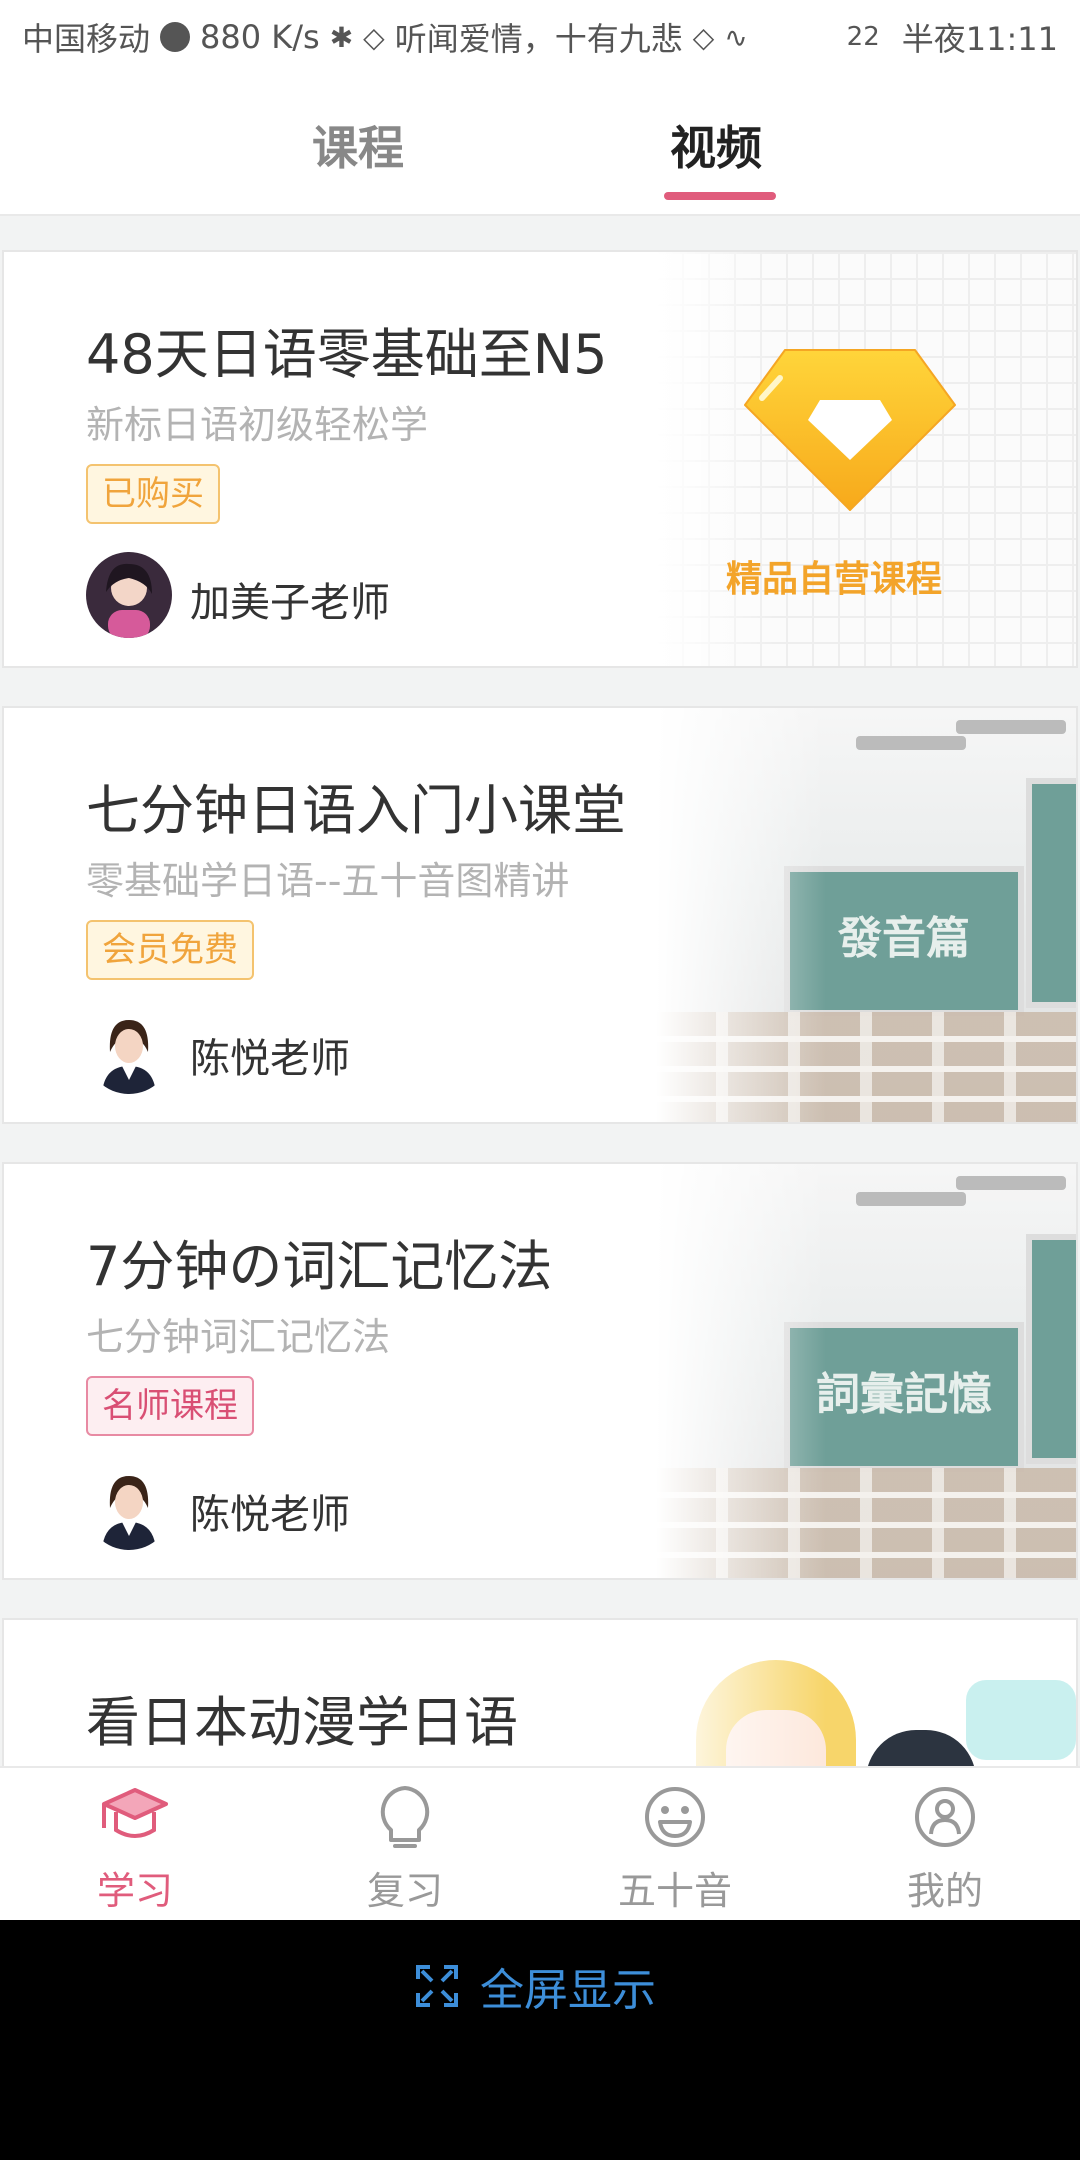 The image size is (1080, 2160). Describe the element at coordinates (866, 915) in the screenshot. I see `course-cover-classroom: 發音篇` at that location.